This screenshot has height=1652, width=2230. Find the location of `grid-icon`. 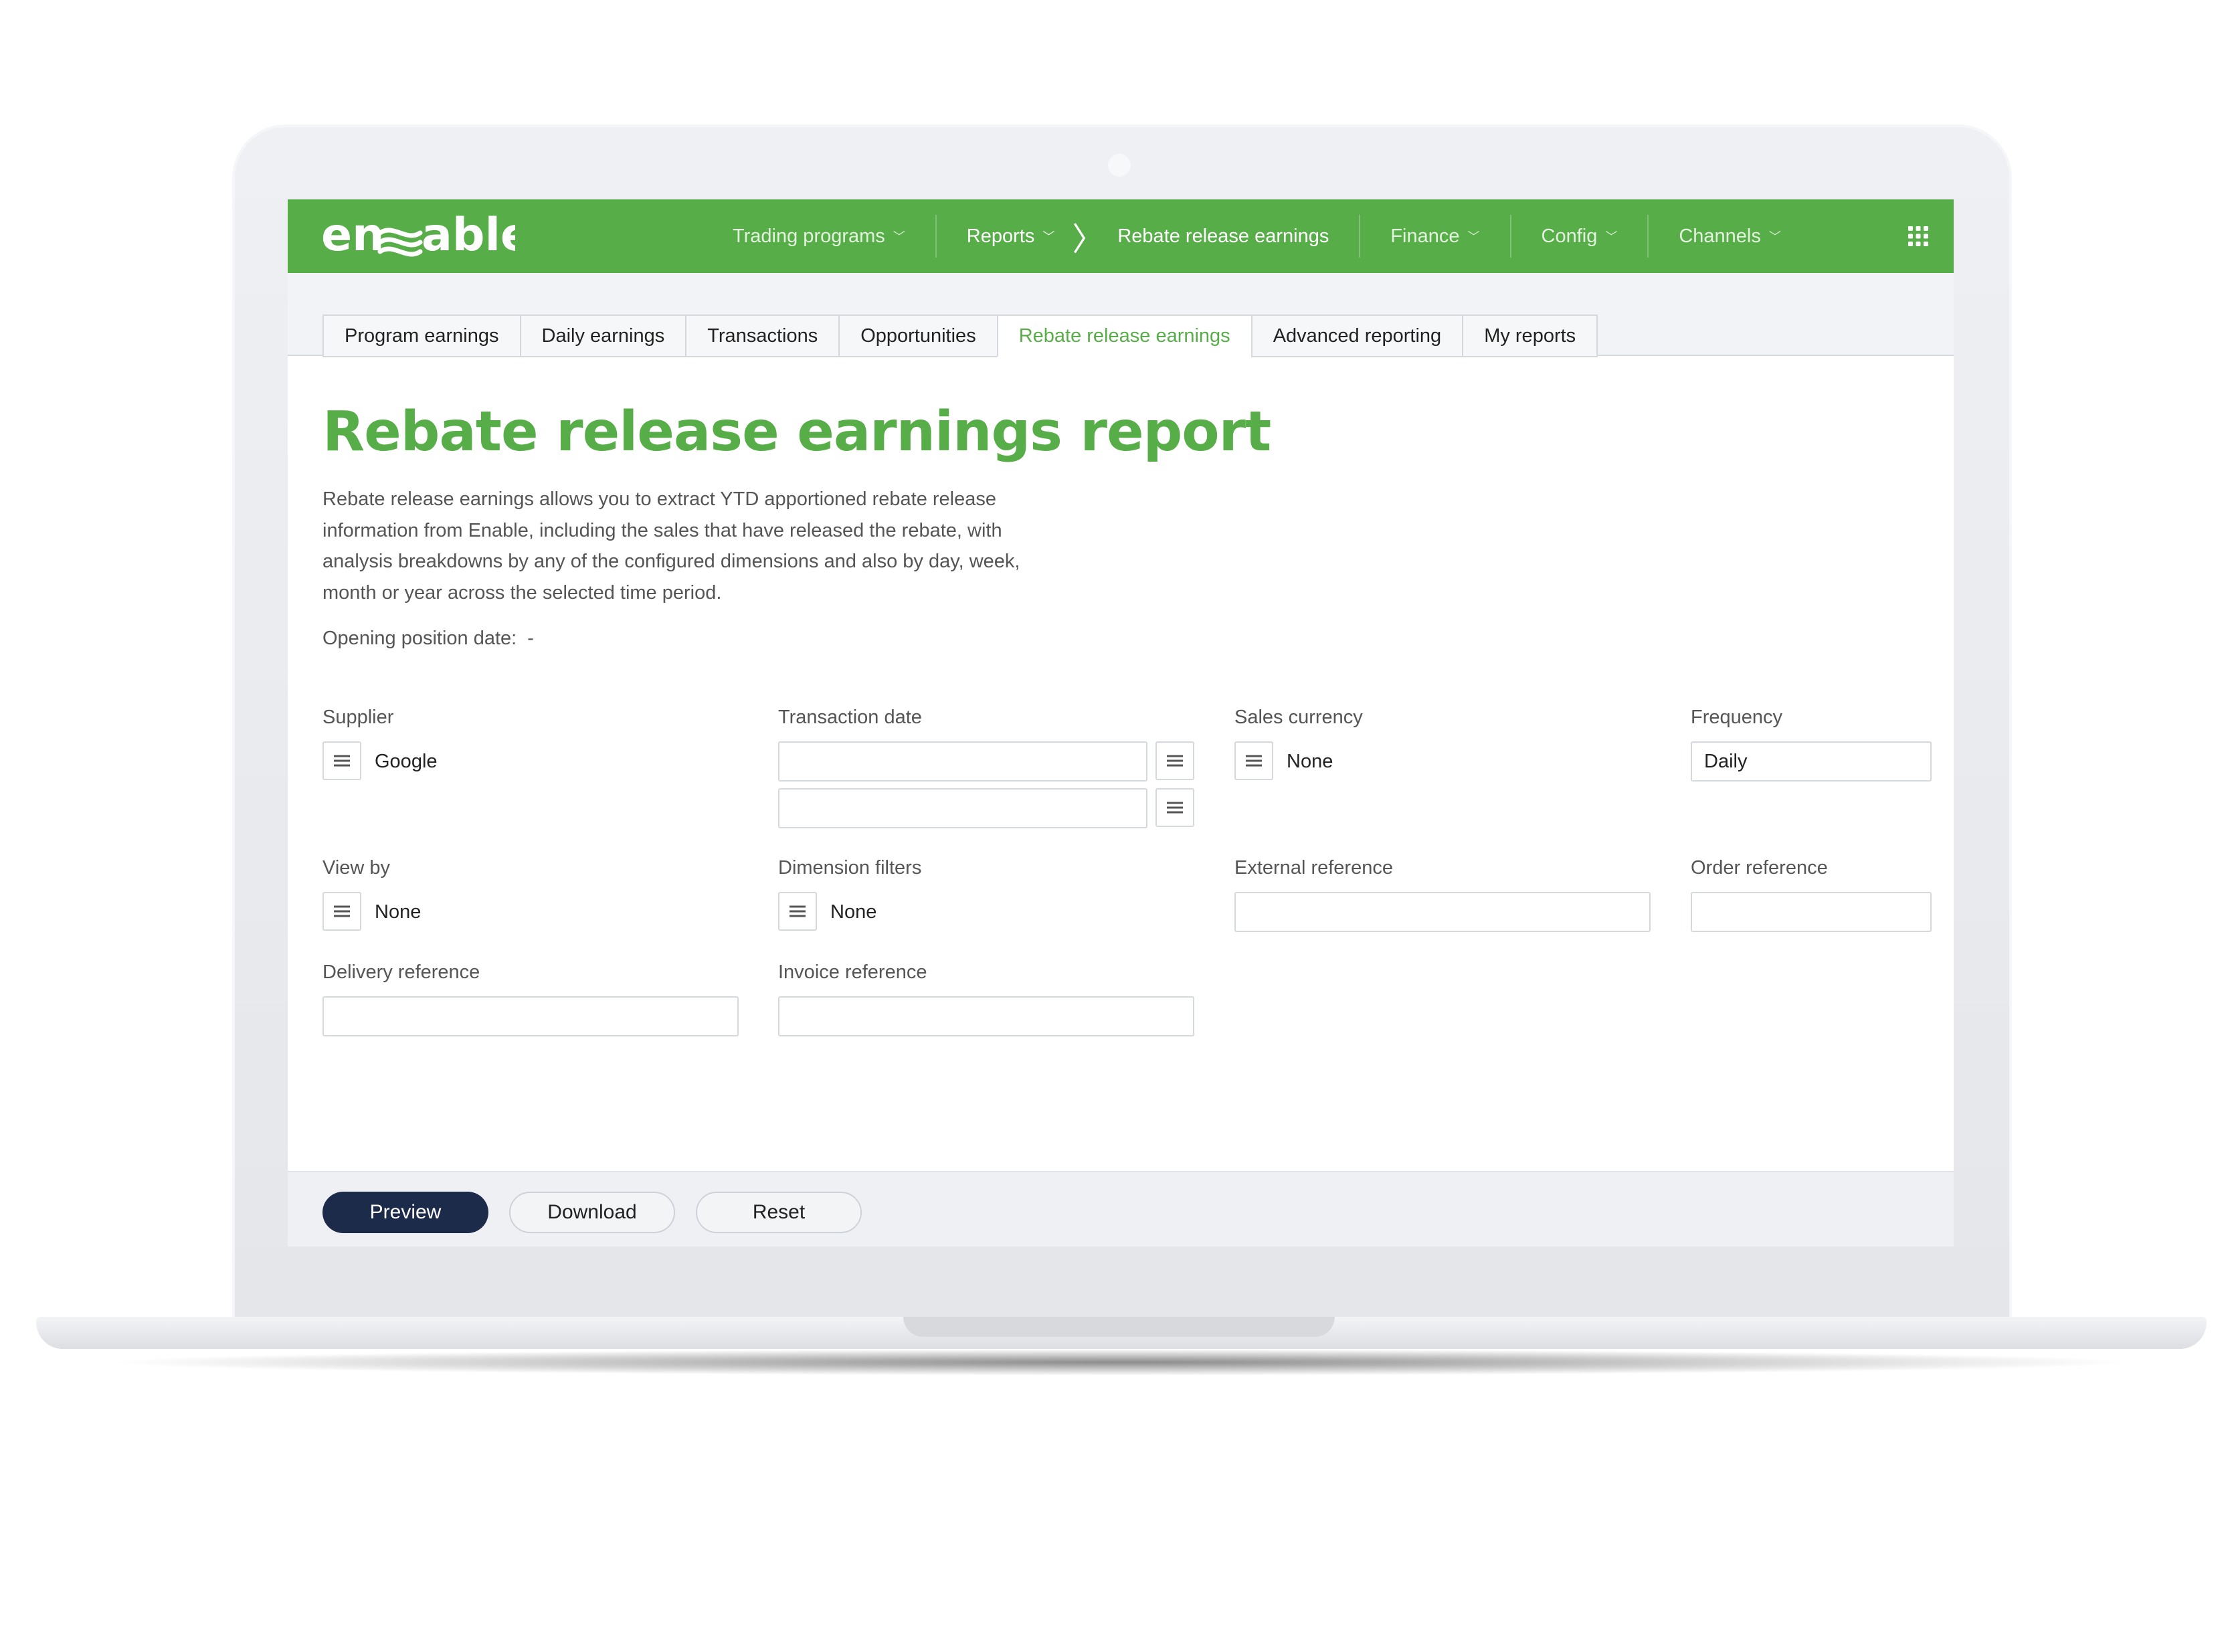

grid-icon is located at coordinates (1918, 237).